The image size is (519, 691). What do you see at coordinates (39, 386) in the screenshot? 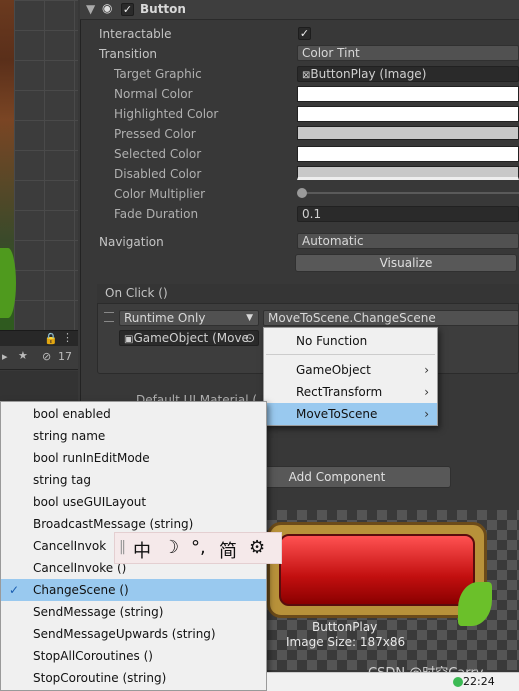
I see `hierarchy-panel` at bounding box center [39, 386].